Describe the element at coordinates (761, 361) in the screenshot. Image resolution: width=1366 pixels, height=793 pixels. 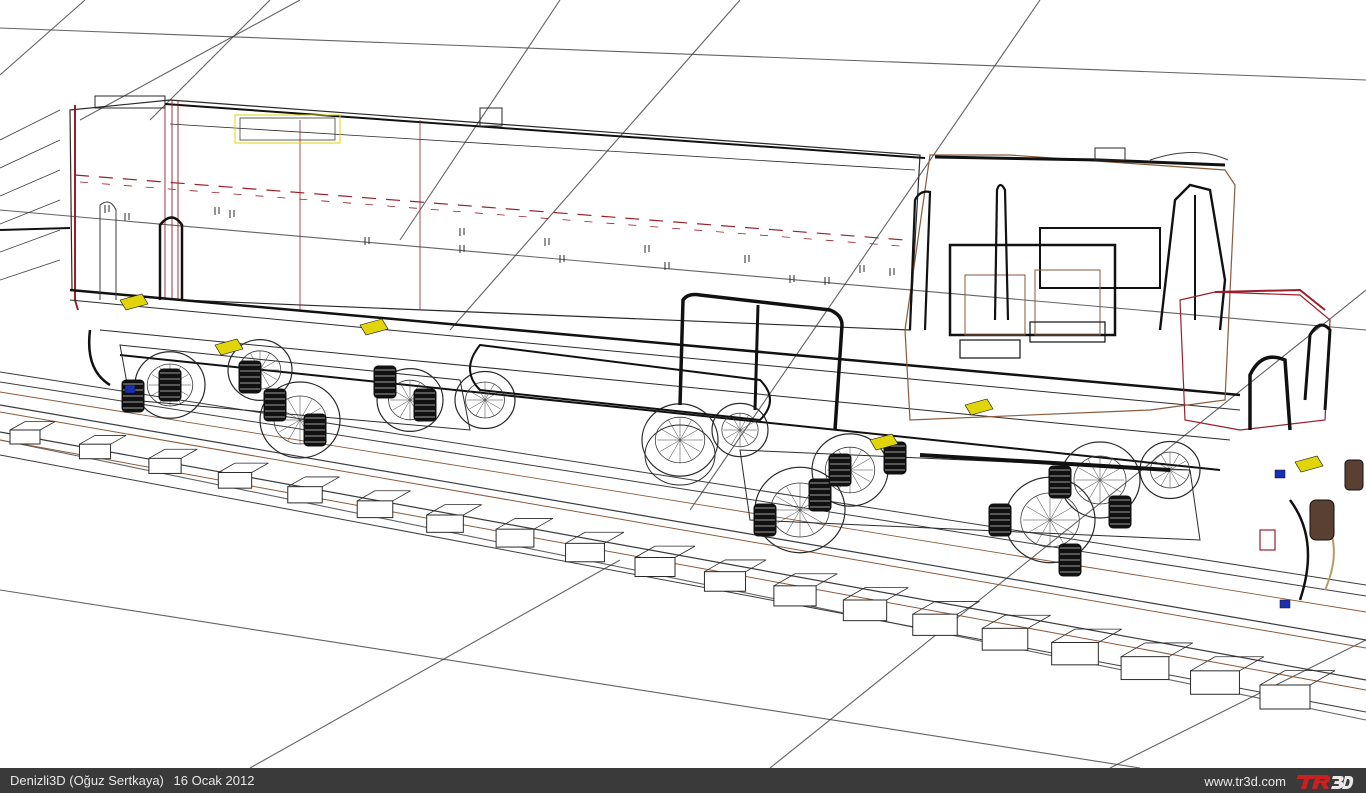
I see `side-handrail` at that location.